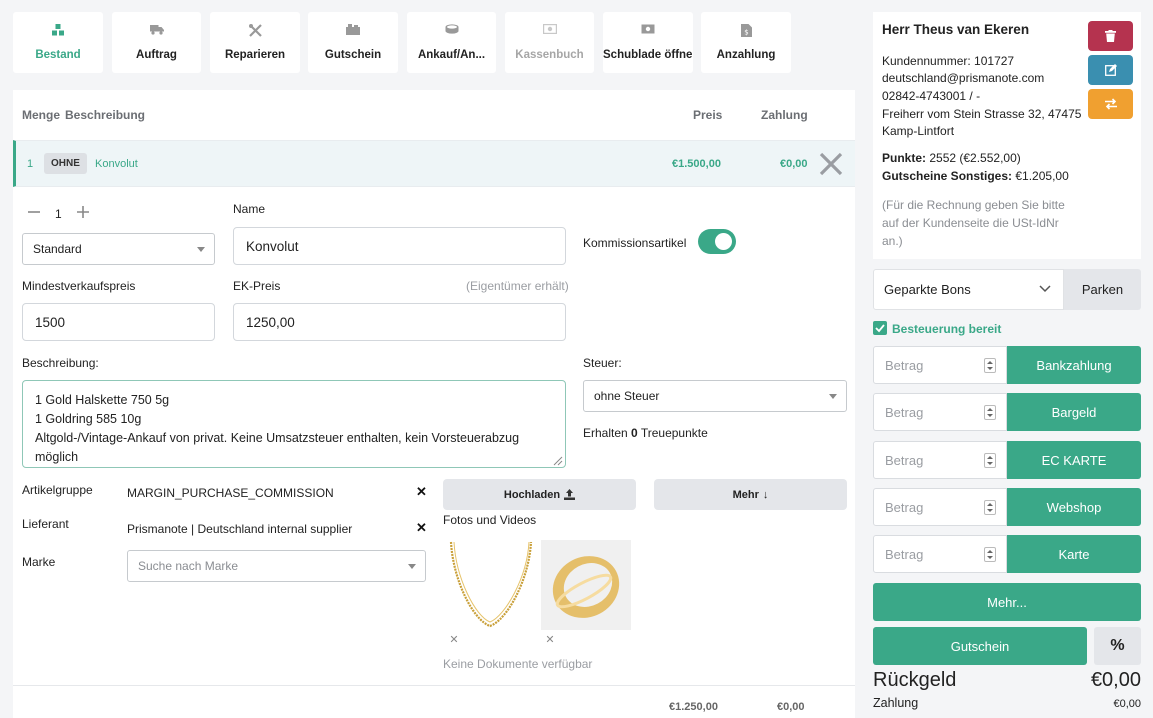  I want to click on parked-bons-select: Geparkte Bons, so click(968, 289).